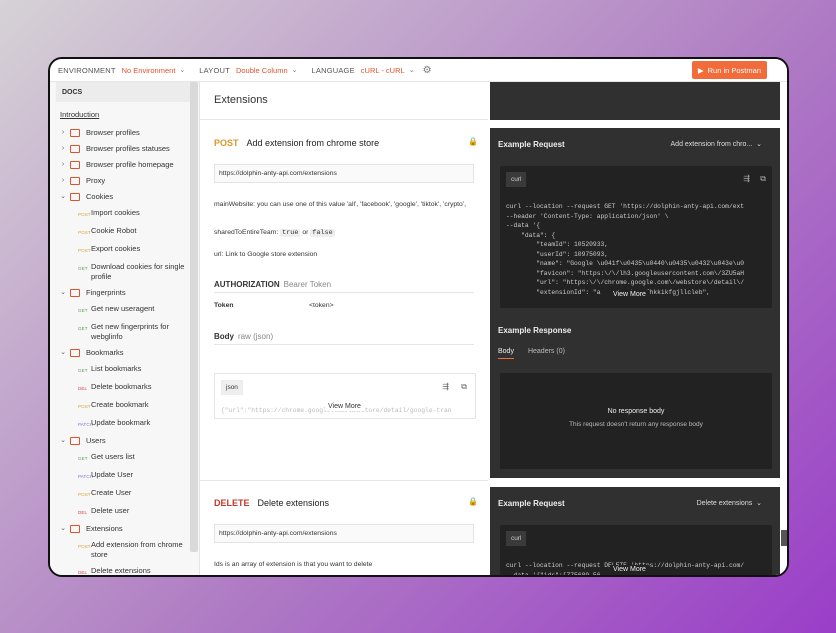 The height and width of the screenshot is (633, 836). I want to click on token-row: Token <token>, so click(274, 305).